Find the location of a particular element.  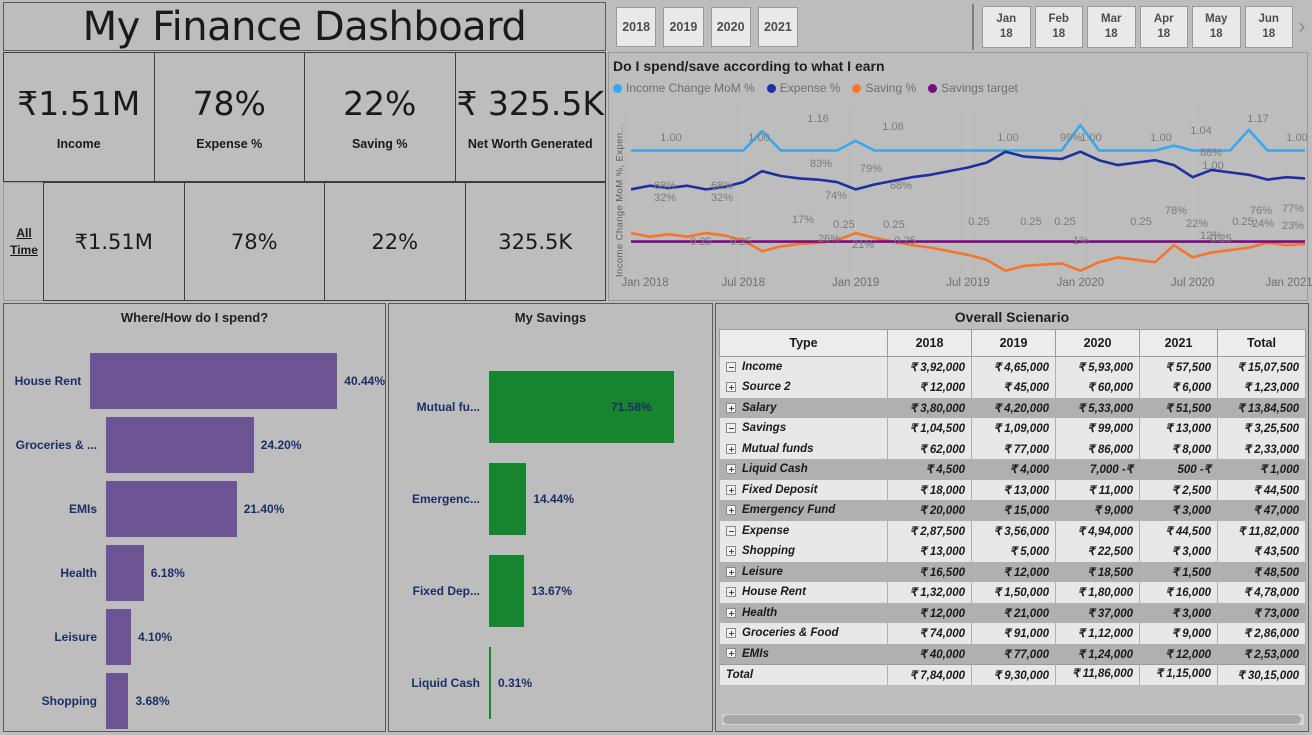

table-cell-type: EMIs is located at coordinates (803, 653).